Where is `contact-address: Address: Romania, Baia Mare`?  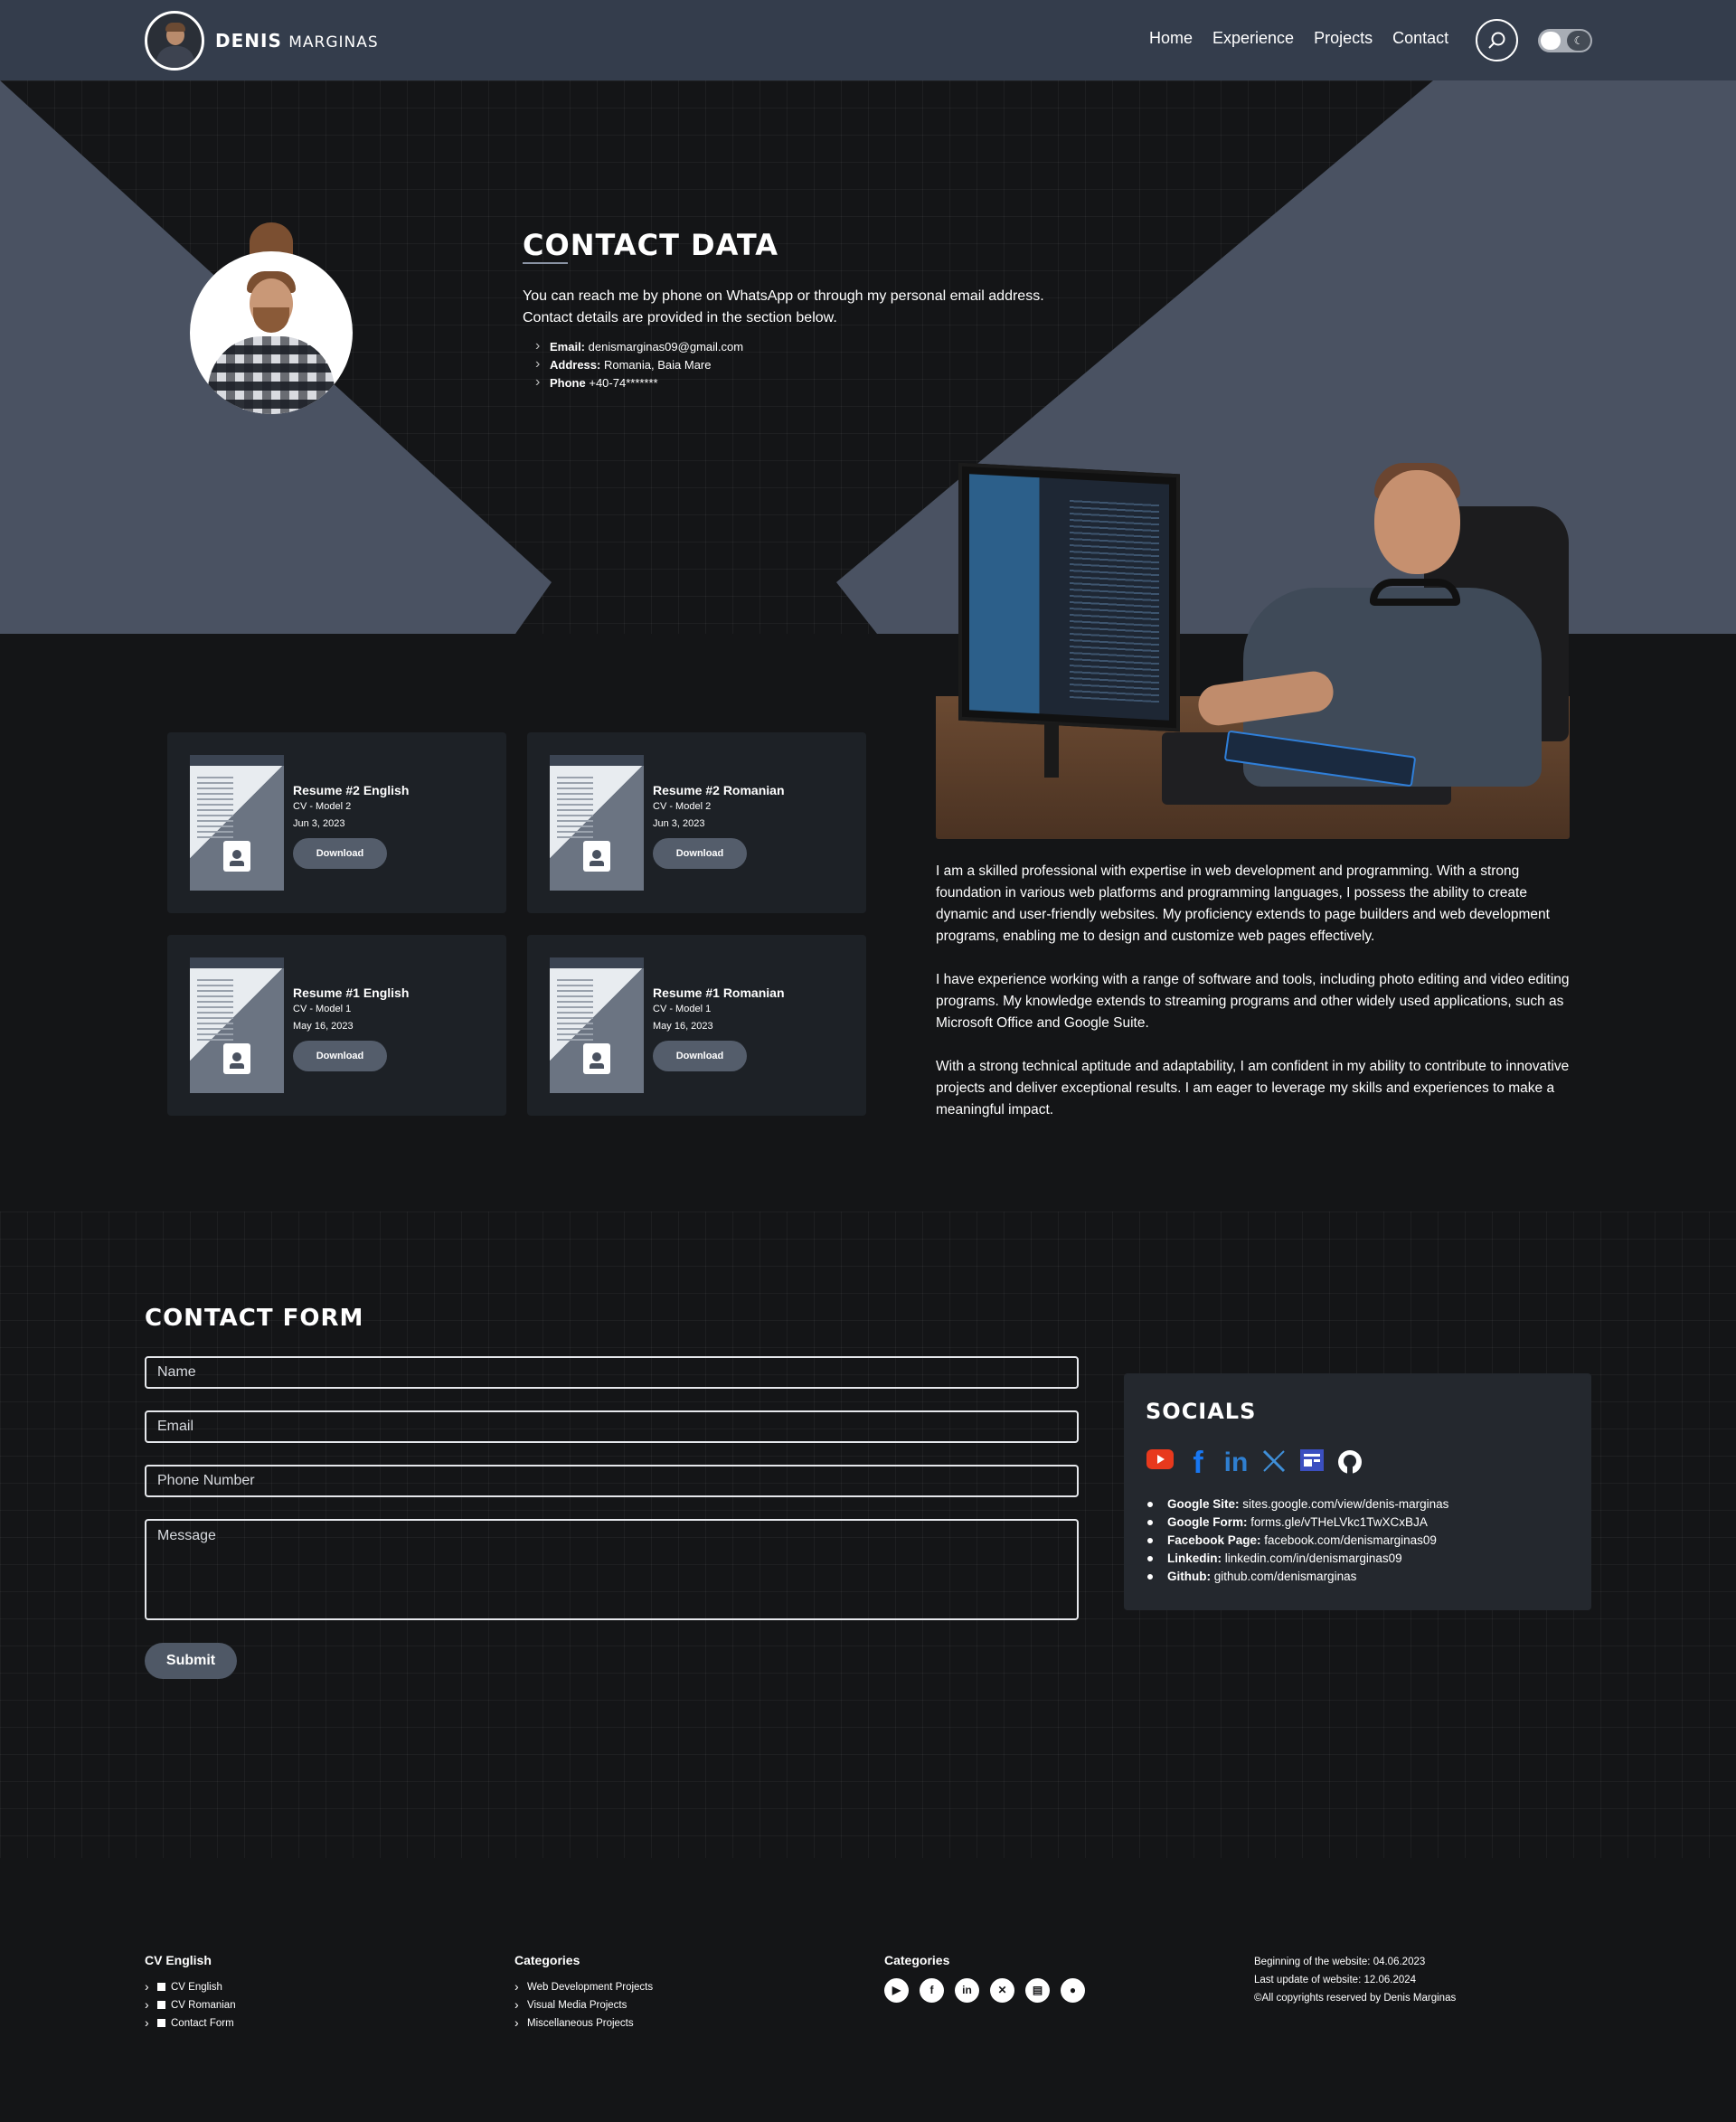
contact-address: Address: Romania, Baia Mare is located at coordinates (639, 364).